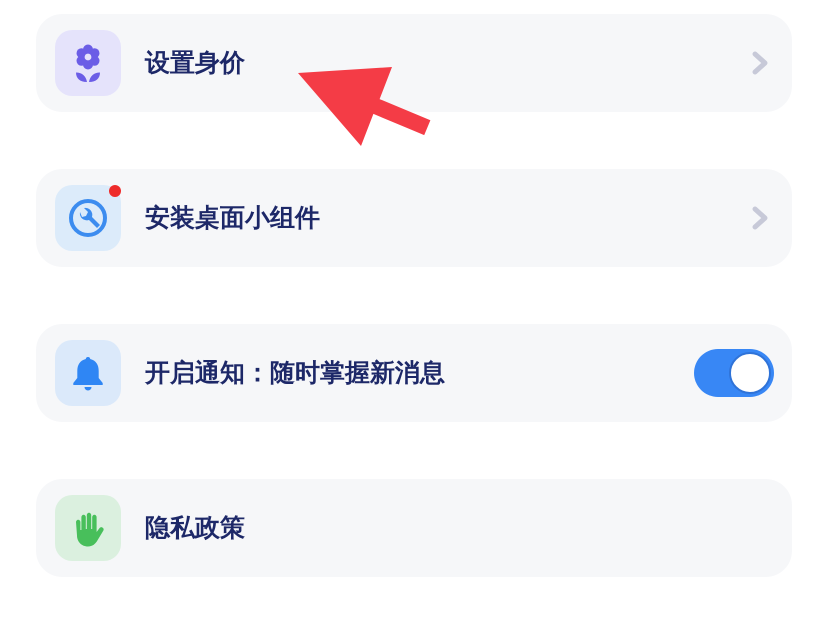 Image resolution: width=828 pixels, height=618 pixels. Describe the element at coordinates (195, 528) in the screenshot. I see `setting-label: 隐私政策` at that location.